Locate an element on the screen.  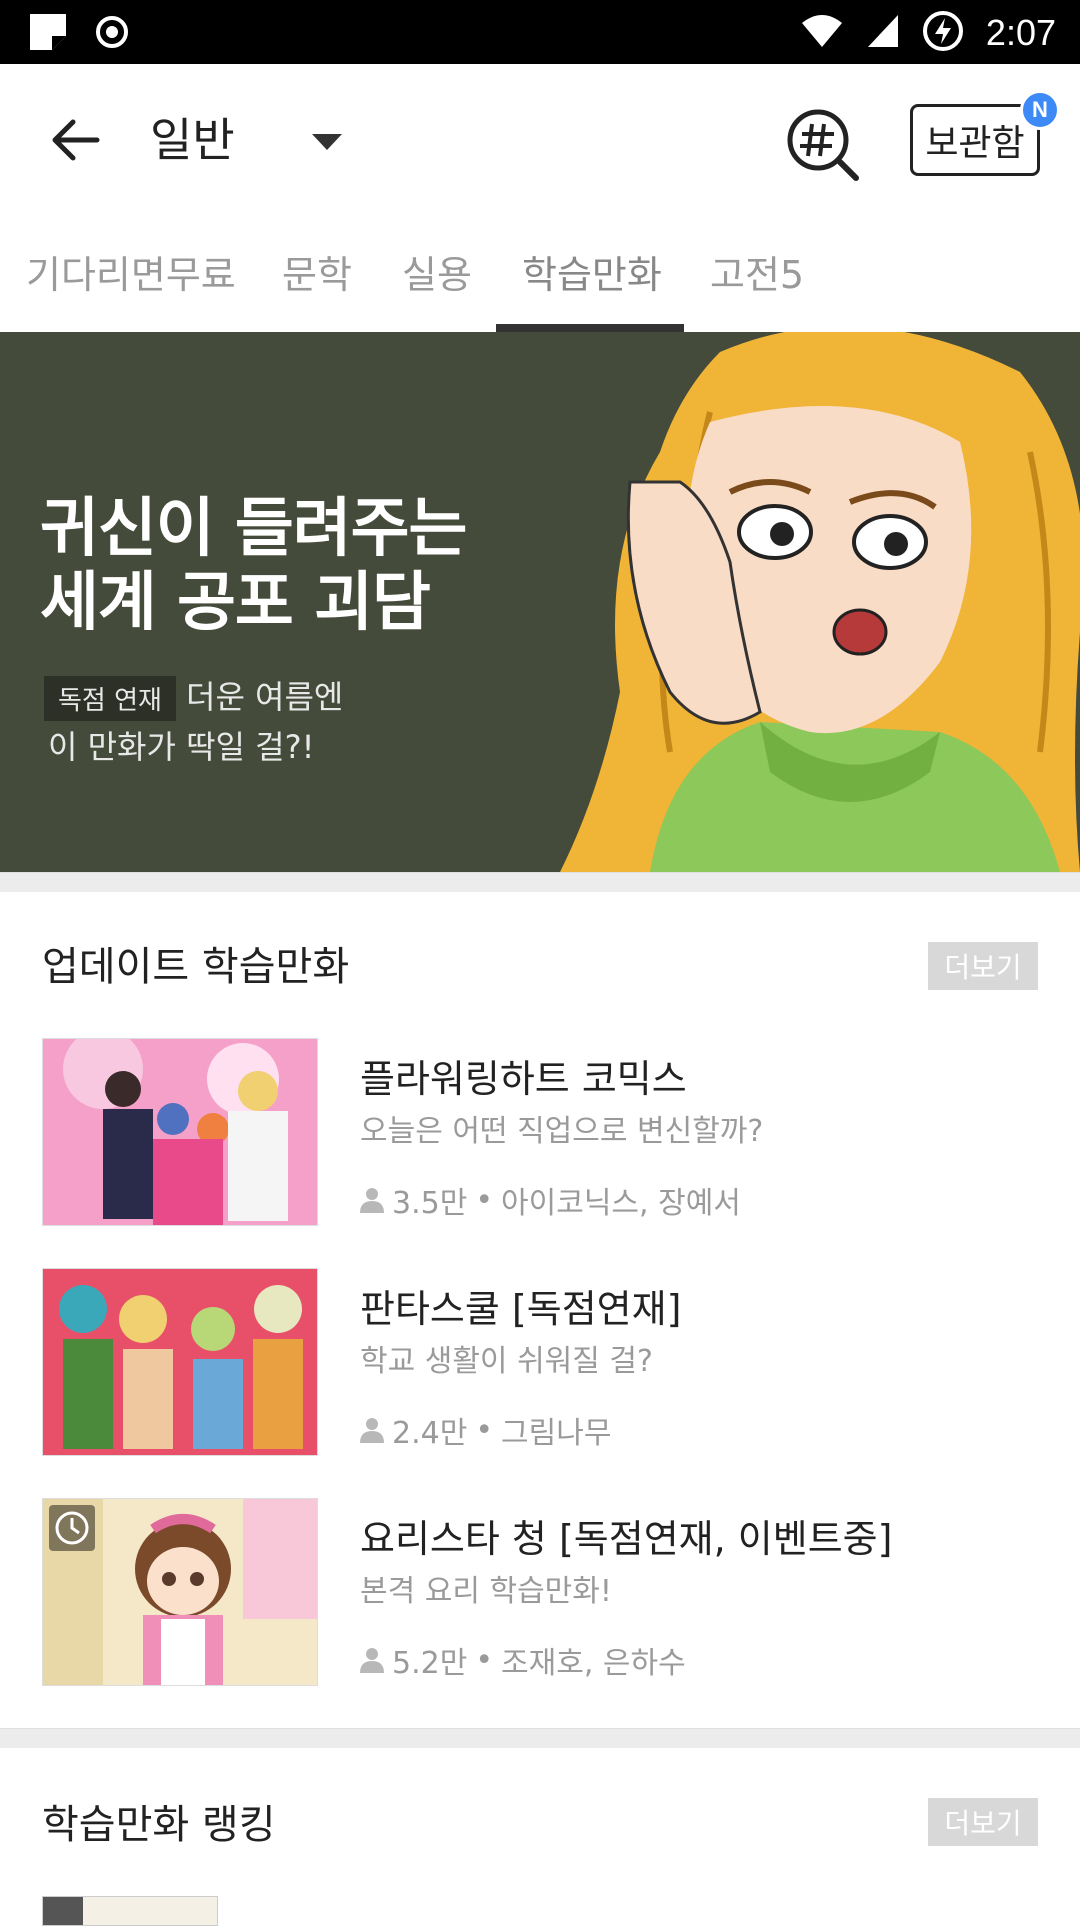
clock: 2:07 is located at coordinates (1020, 32).